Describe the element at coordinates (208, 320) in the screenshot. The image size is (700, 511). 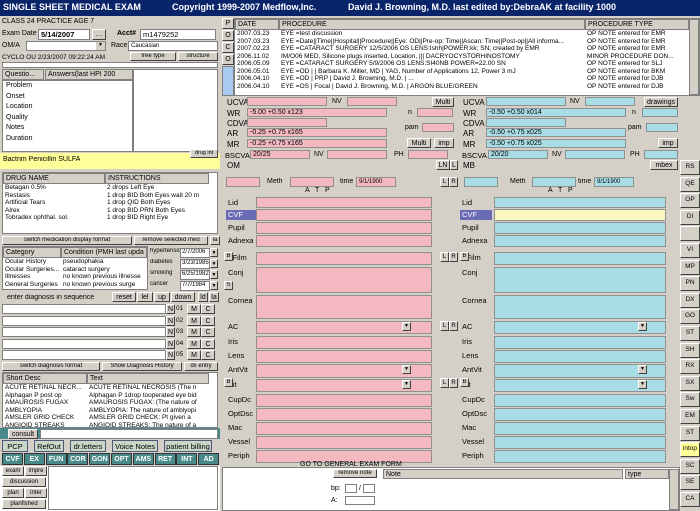
I see `diagnosis-c-button: C` at that location.